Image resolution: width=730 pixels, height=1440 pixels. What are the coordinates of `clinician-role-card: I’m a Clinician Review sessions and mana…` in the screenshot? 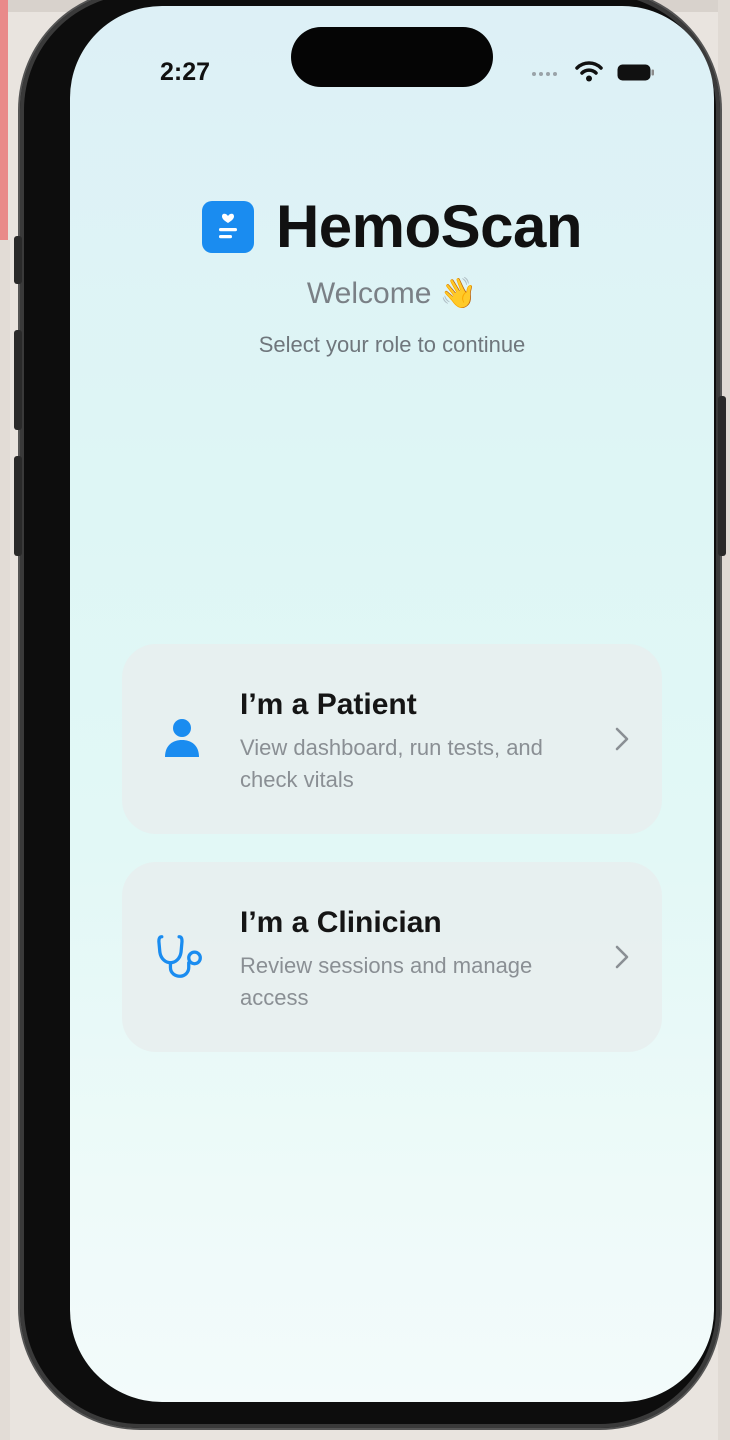 It's located at (392, 957).